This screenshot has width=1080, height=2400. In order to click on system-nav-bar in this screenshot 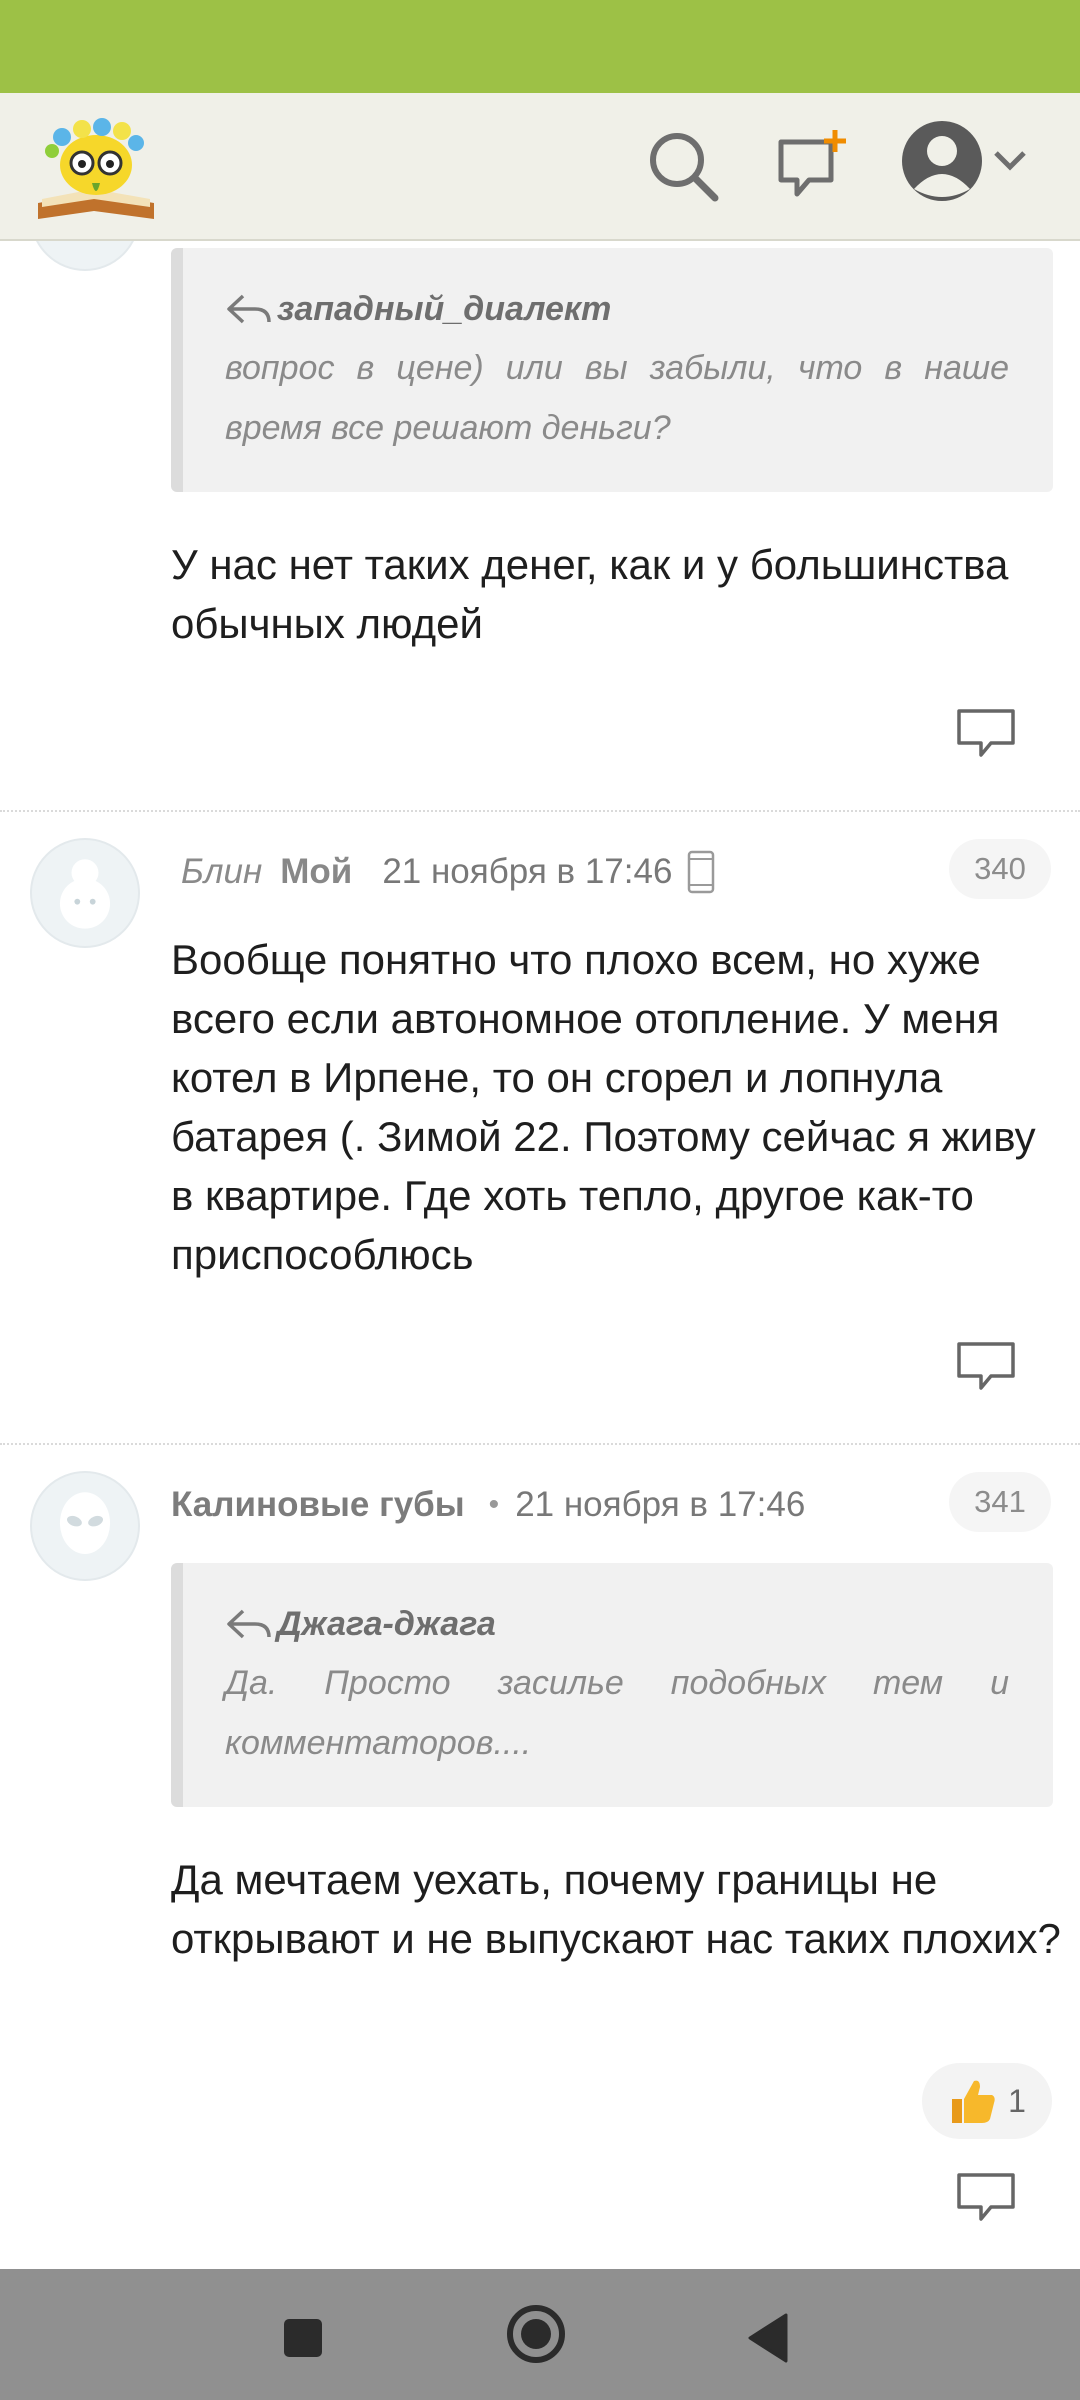, I will do `click(540, 2334)`.